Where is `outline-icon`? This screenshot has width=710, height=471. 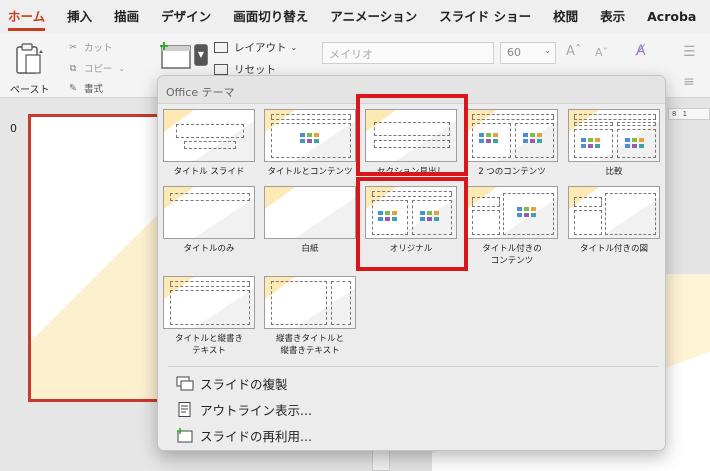 outline-icon is located at coordinates (184, 409).